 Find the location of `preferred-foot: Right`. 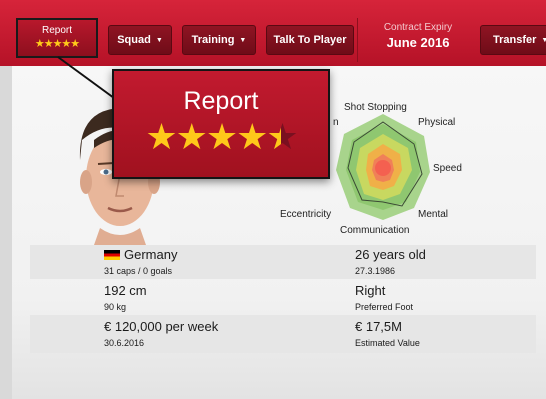

preferred-foot: Right is located at coordinates (370, 290).